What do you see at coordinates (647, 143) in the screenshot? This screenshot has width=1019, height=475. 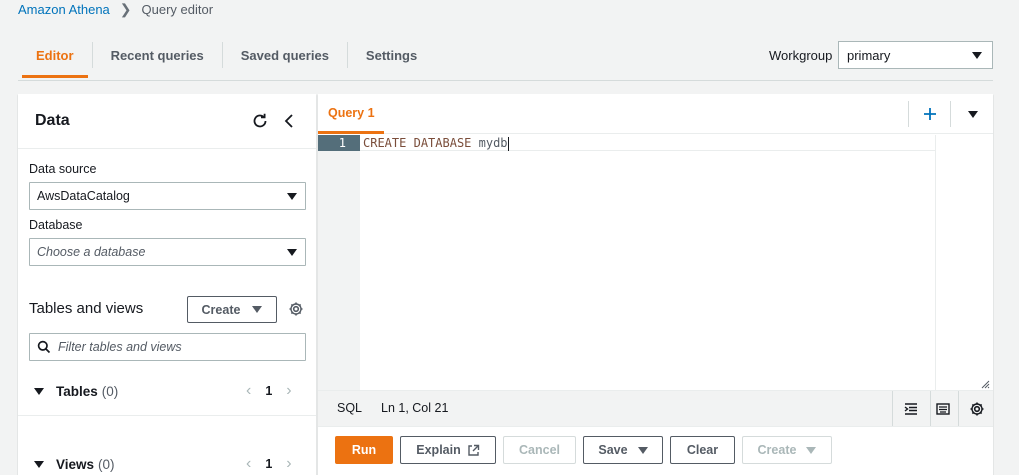 I see `code-line-1: CREATE DATABASE mydb` at bounding box center [647, 143].